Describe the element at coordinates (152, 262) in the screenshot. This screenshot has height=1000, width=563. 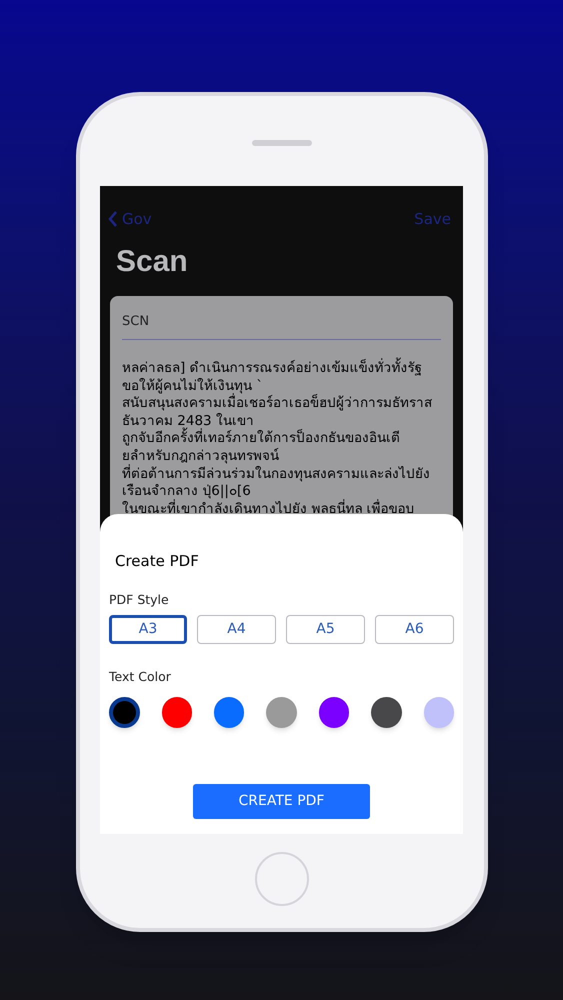
I see `page-title: Scan` at that location.